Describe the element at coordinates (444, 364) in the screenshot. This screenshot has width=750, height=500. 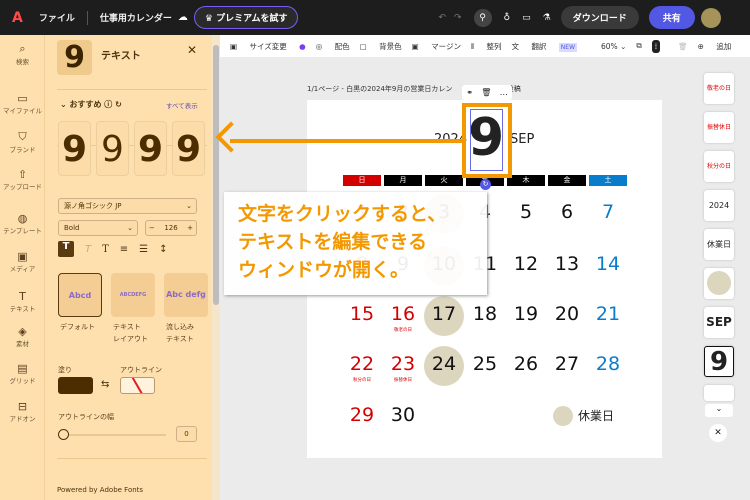
I see `calendar-day: 24` at that location.